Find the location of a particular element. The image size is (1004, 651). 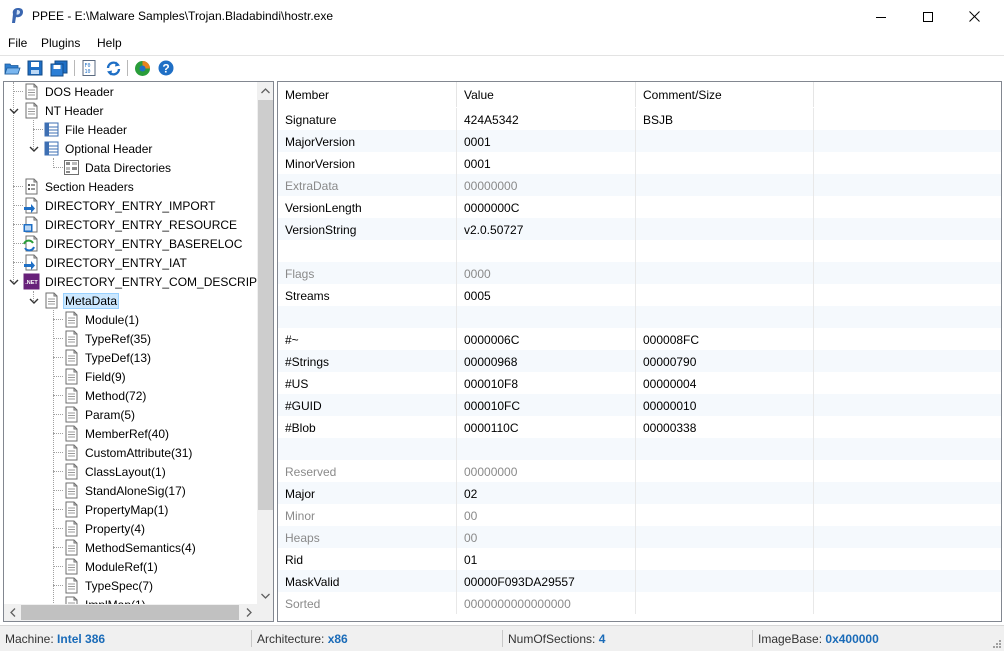

table-row: #Strings 00000968 00000790 is located at coordinates (639, 361).